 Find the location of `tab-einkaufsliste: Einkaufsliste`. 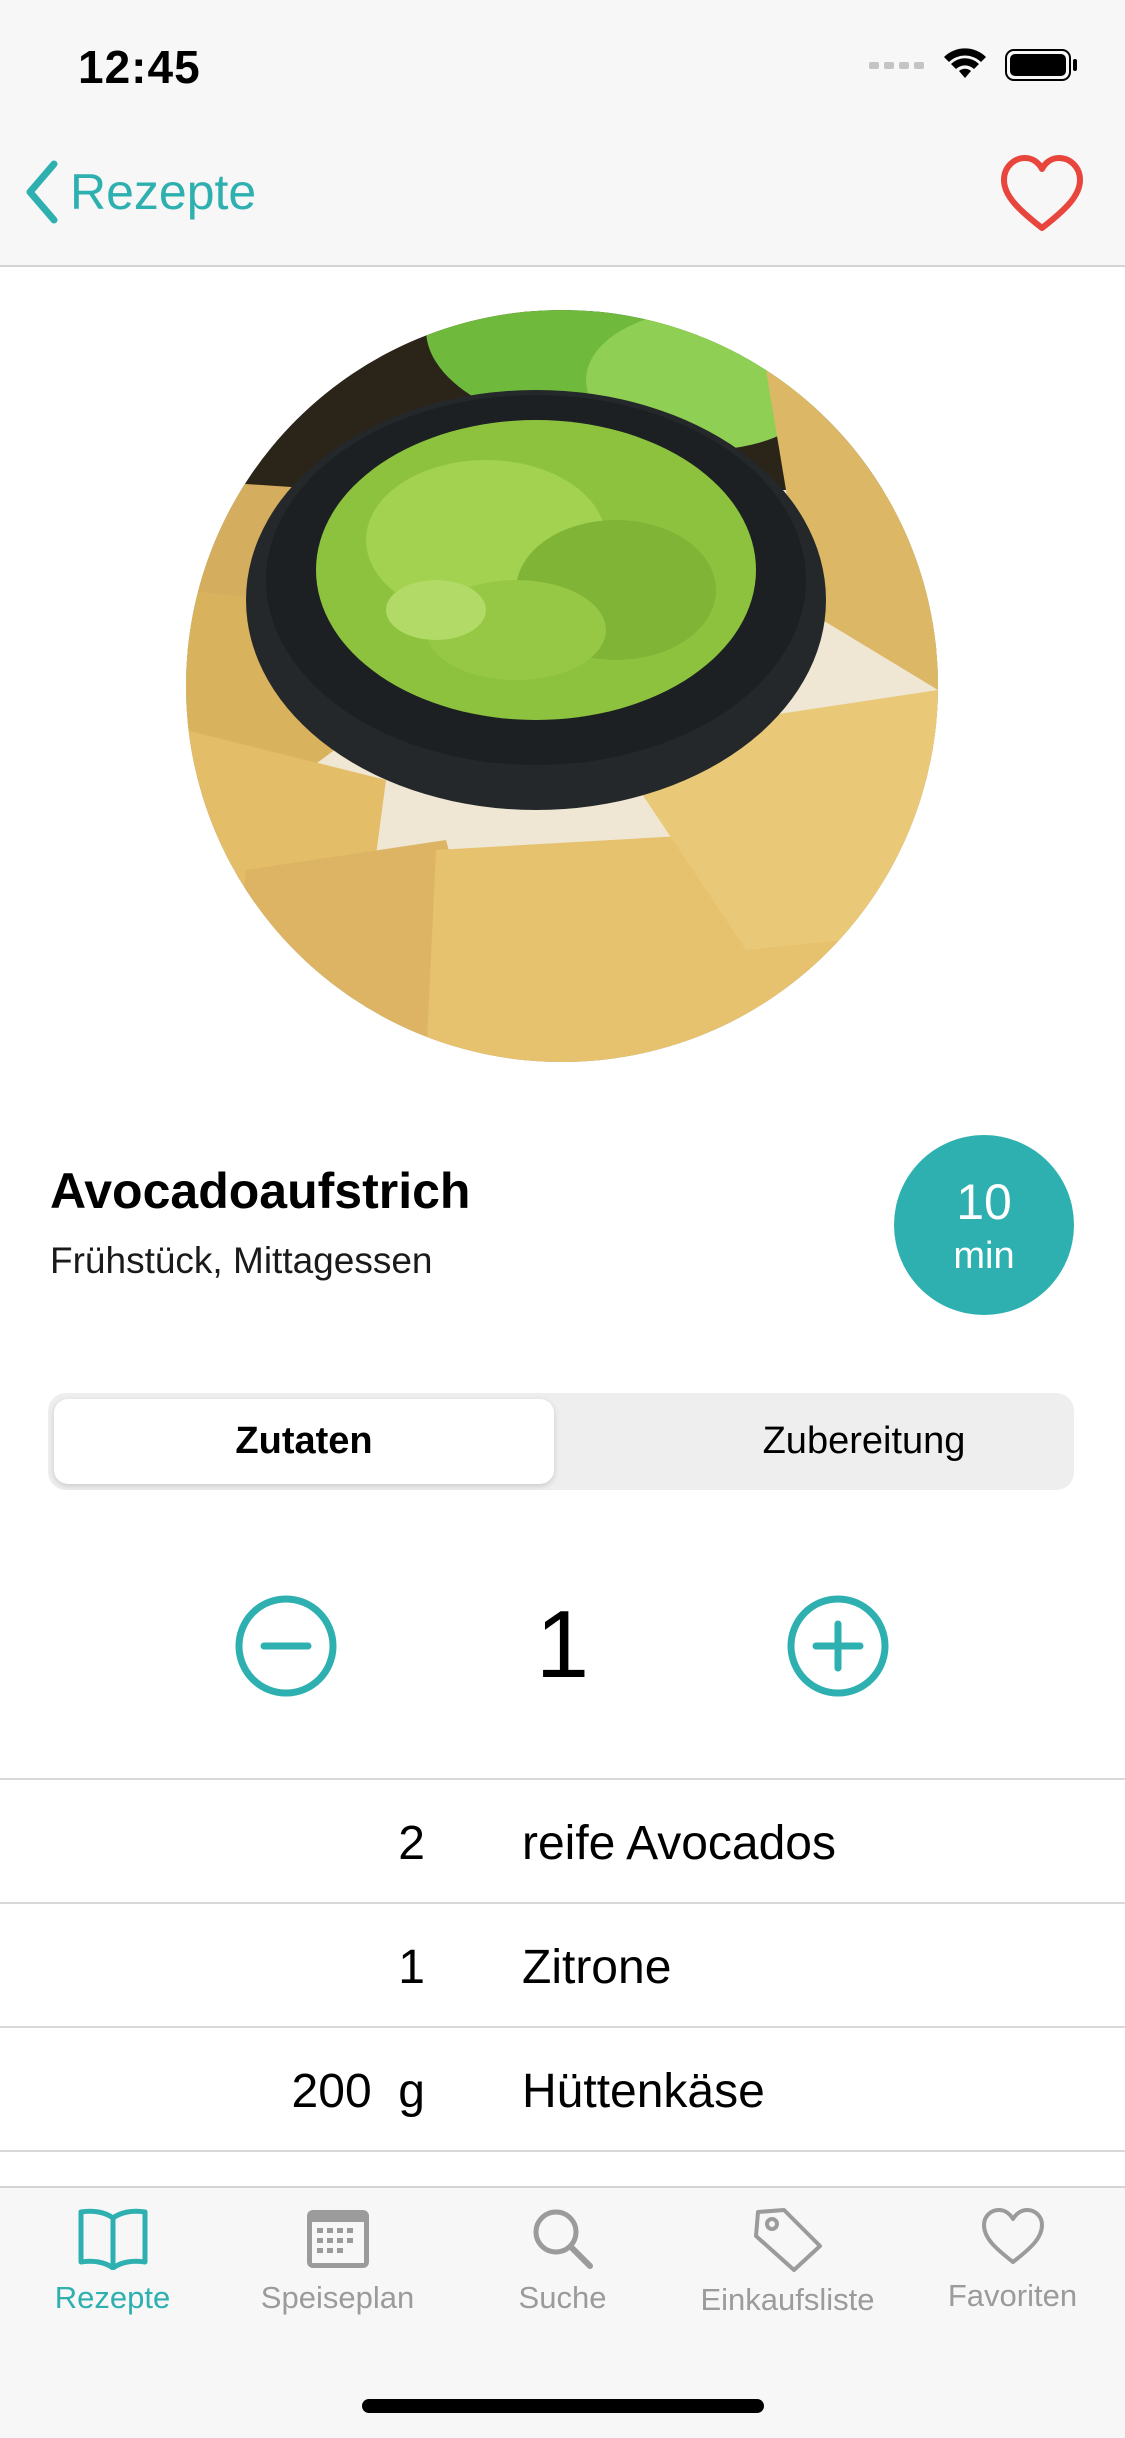

tab-einkaufsliste: Einkaufsliste is located at coordinates (787, 2262).